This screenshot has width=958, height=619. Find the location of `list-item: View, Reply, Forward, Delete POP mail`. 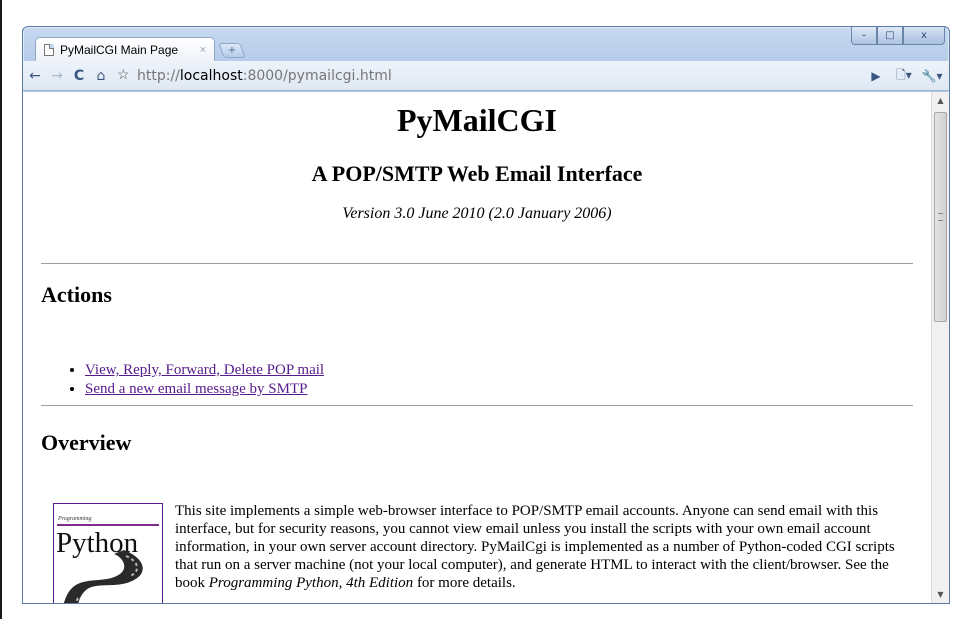

list-item: View, Reply, Forward, Delete POP mail is located at coordinates (204, 370).